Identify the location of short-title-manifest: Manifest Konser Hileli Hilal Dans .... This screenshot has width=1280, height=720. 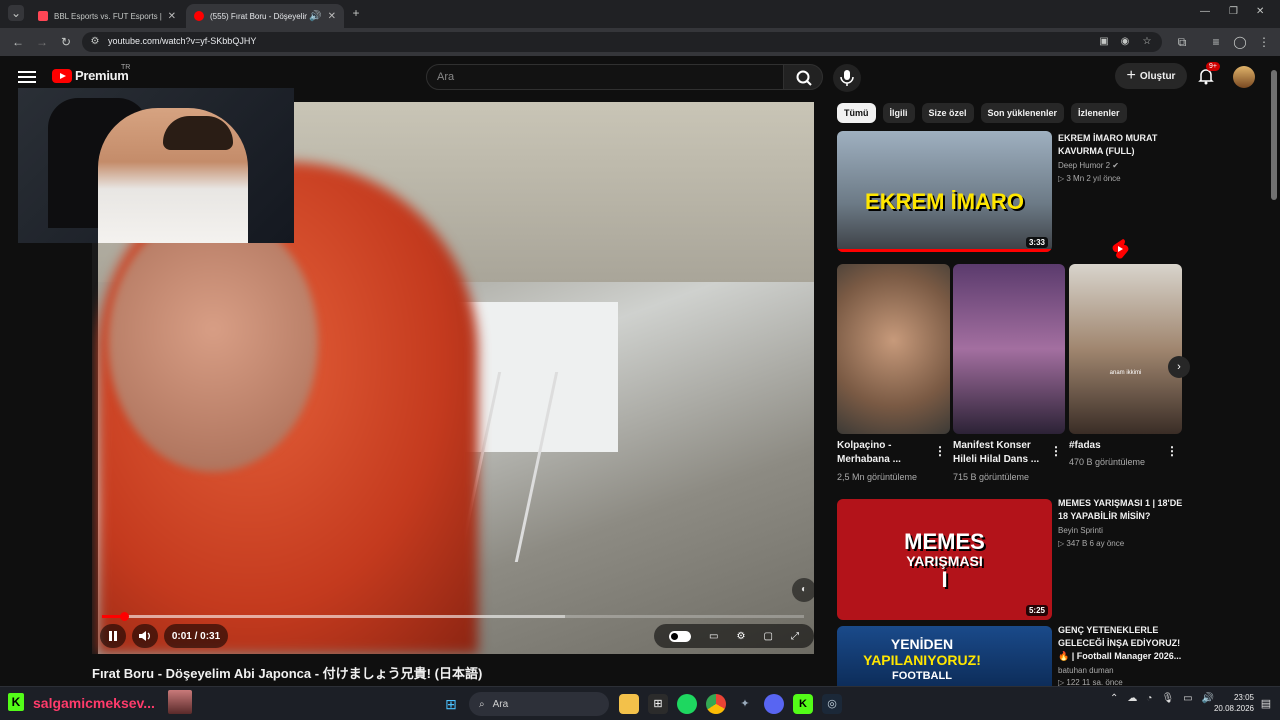
(996, 453).